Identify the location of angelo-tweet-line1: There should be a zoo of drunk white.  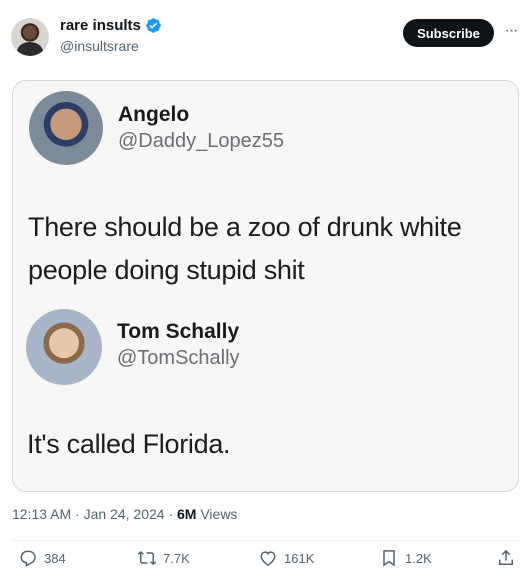
(245, 227).